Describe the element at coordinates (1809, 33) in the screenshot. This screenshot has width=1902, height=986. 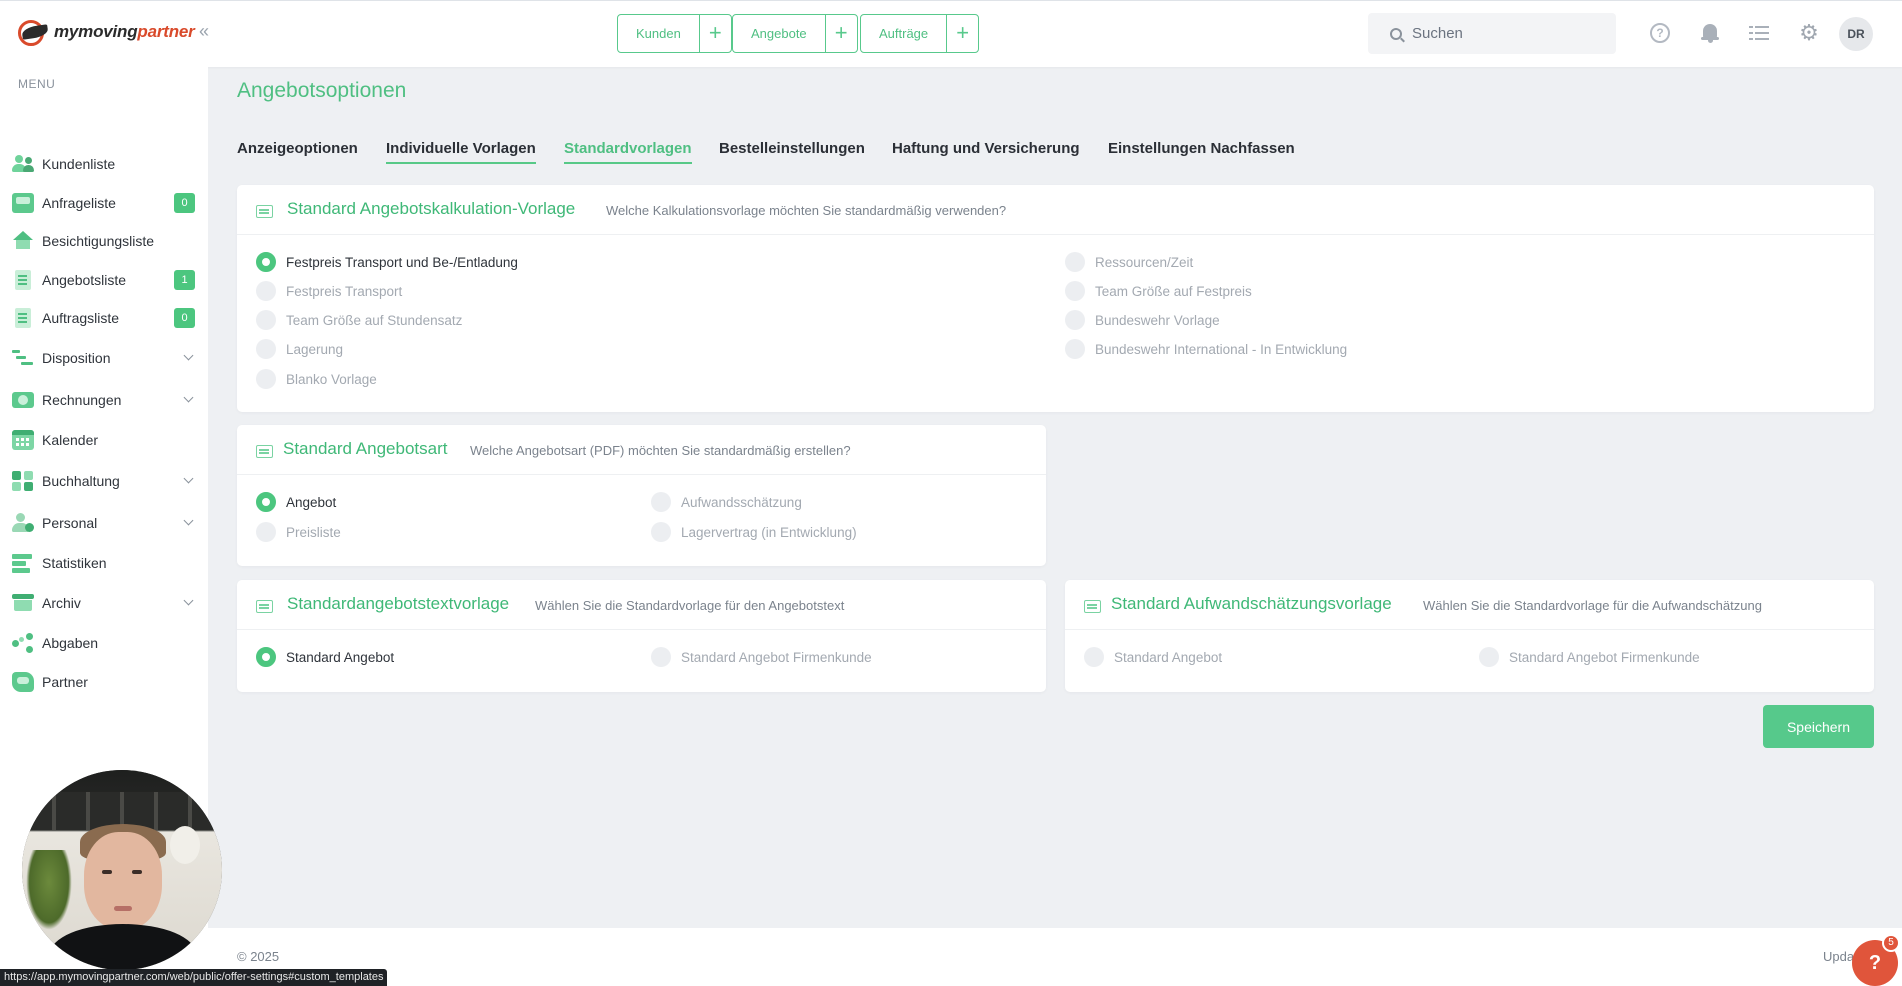
I see `gear-icon: ⚙` at that location.